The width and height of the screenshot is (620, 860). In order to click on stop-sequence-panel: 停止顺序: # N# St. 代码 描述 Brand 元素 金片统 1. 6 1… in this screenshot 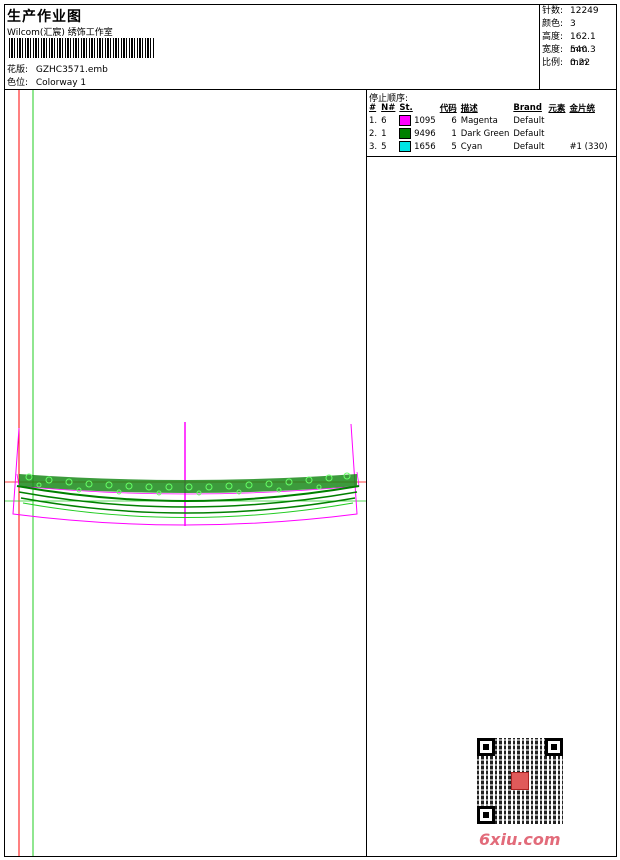, I will do `click(491, 123)`.